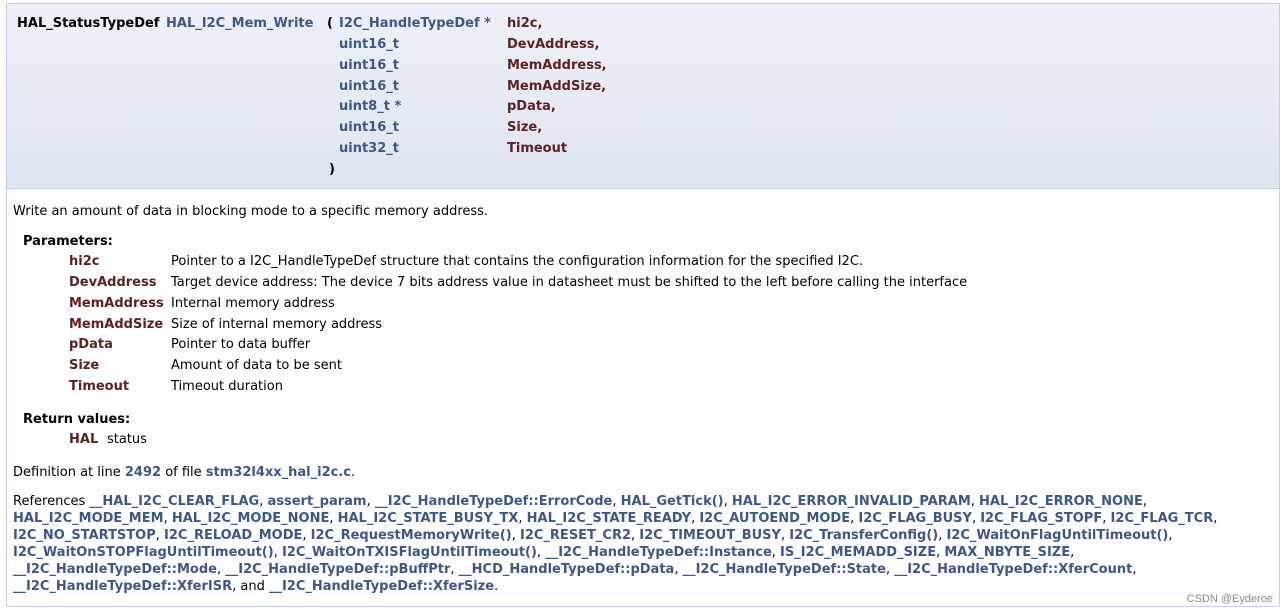 Image resolution: width=1287 pixels, height=613 pixels. Describe the element at coordinates (353, 472) in the screenshot. I see `definition-suffix: .` at that location.